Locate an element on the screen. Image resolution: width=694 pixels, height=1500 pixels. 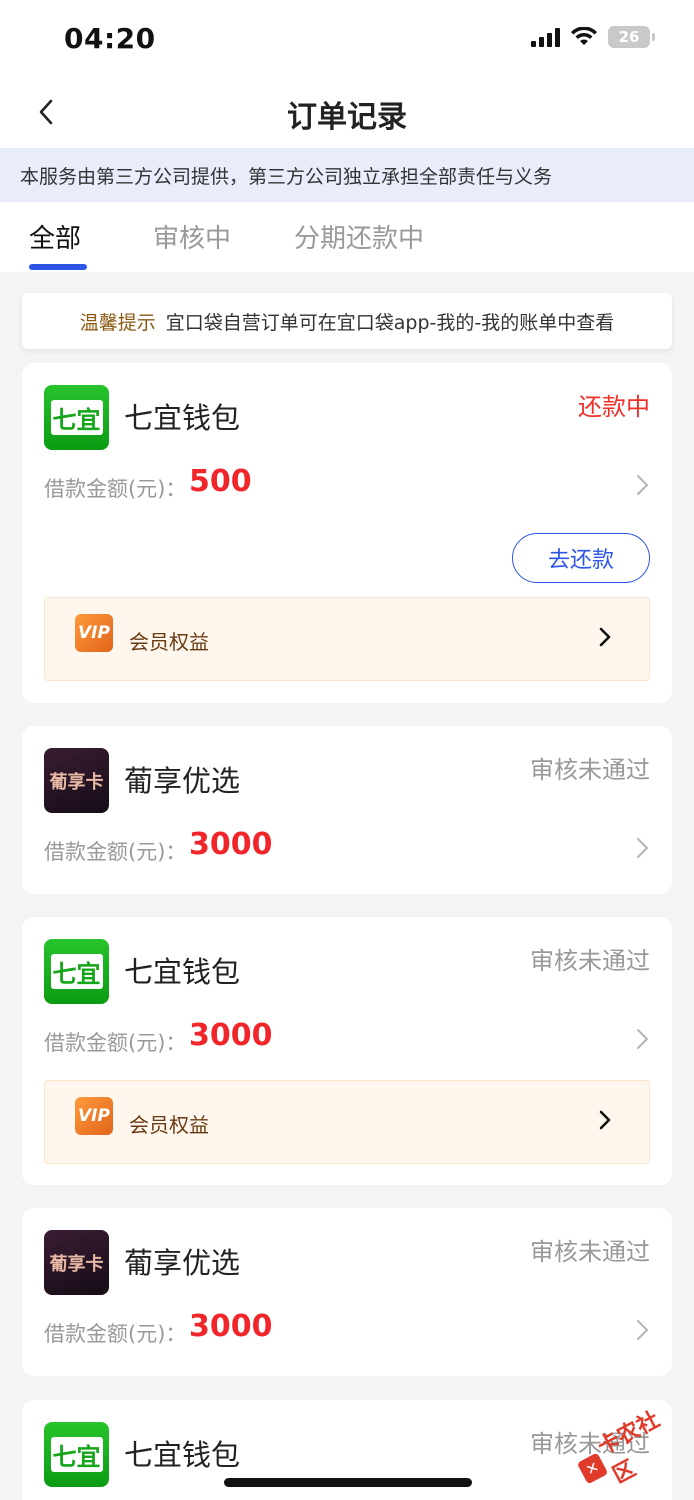
signal-icon is located at coordinates (545, 37).